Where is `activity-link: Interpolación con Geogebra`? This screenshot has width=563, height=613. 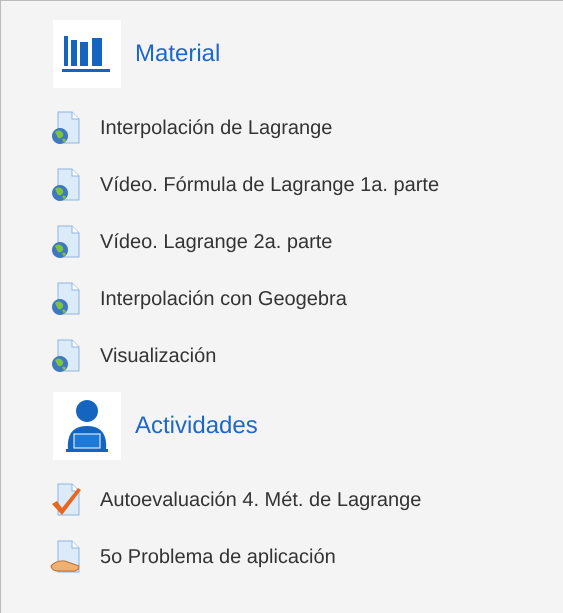 activity-link: Interpolación con Geogebra is located at coordinates (223, 299).